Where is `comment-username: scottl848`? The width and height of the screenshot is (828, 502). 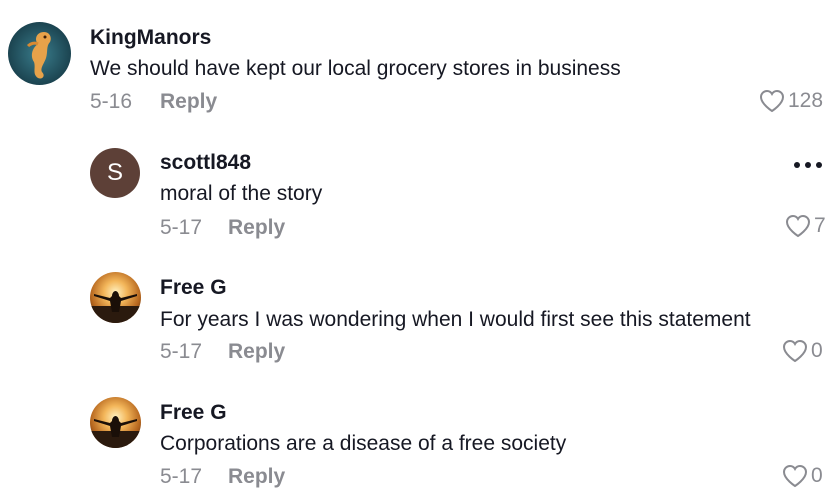
comment-username: scottl848 is located at coordinates (205, 163).